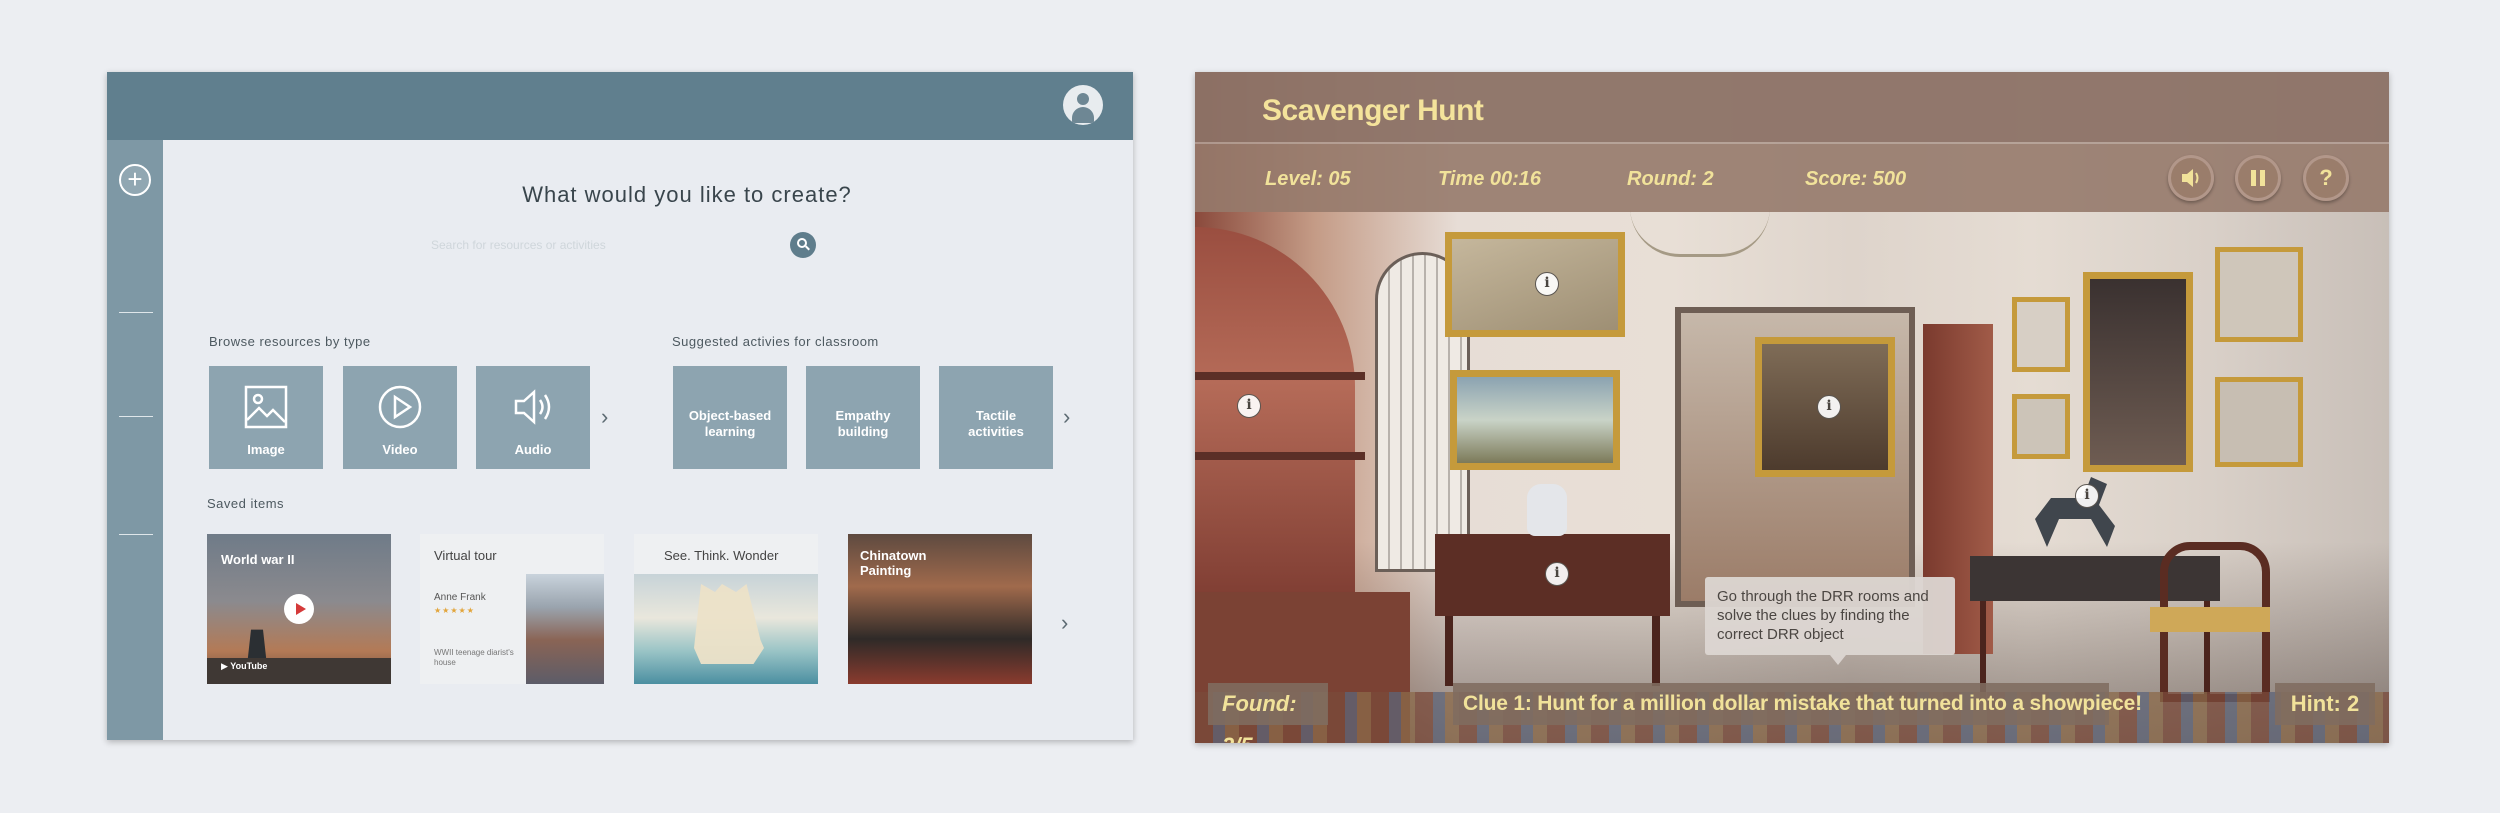  Describe the element at coordinates (454, 610) in the screenshot. I see `rating-stars: ★★★★★` at that location.